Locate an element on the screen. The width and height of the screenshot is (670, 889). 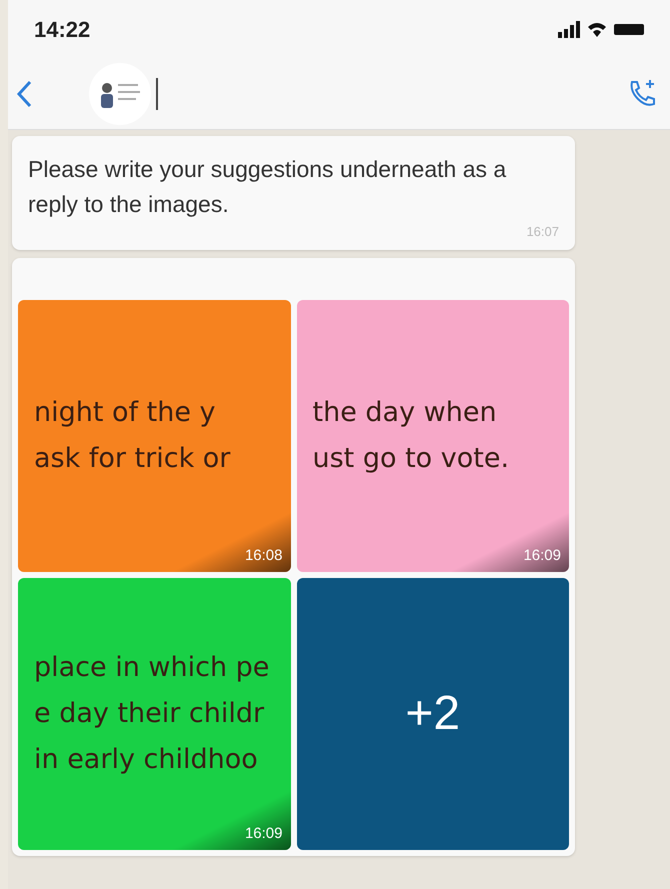
signal-icon is located at coordinates (569, 29).